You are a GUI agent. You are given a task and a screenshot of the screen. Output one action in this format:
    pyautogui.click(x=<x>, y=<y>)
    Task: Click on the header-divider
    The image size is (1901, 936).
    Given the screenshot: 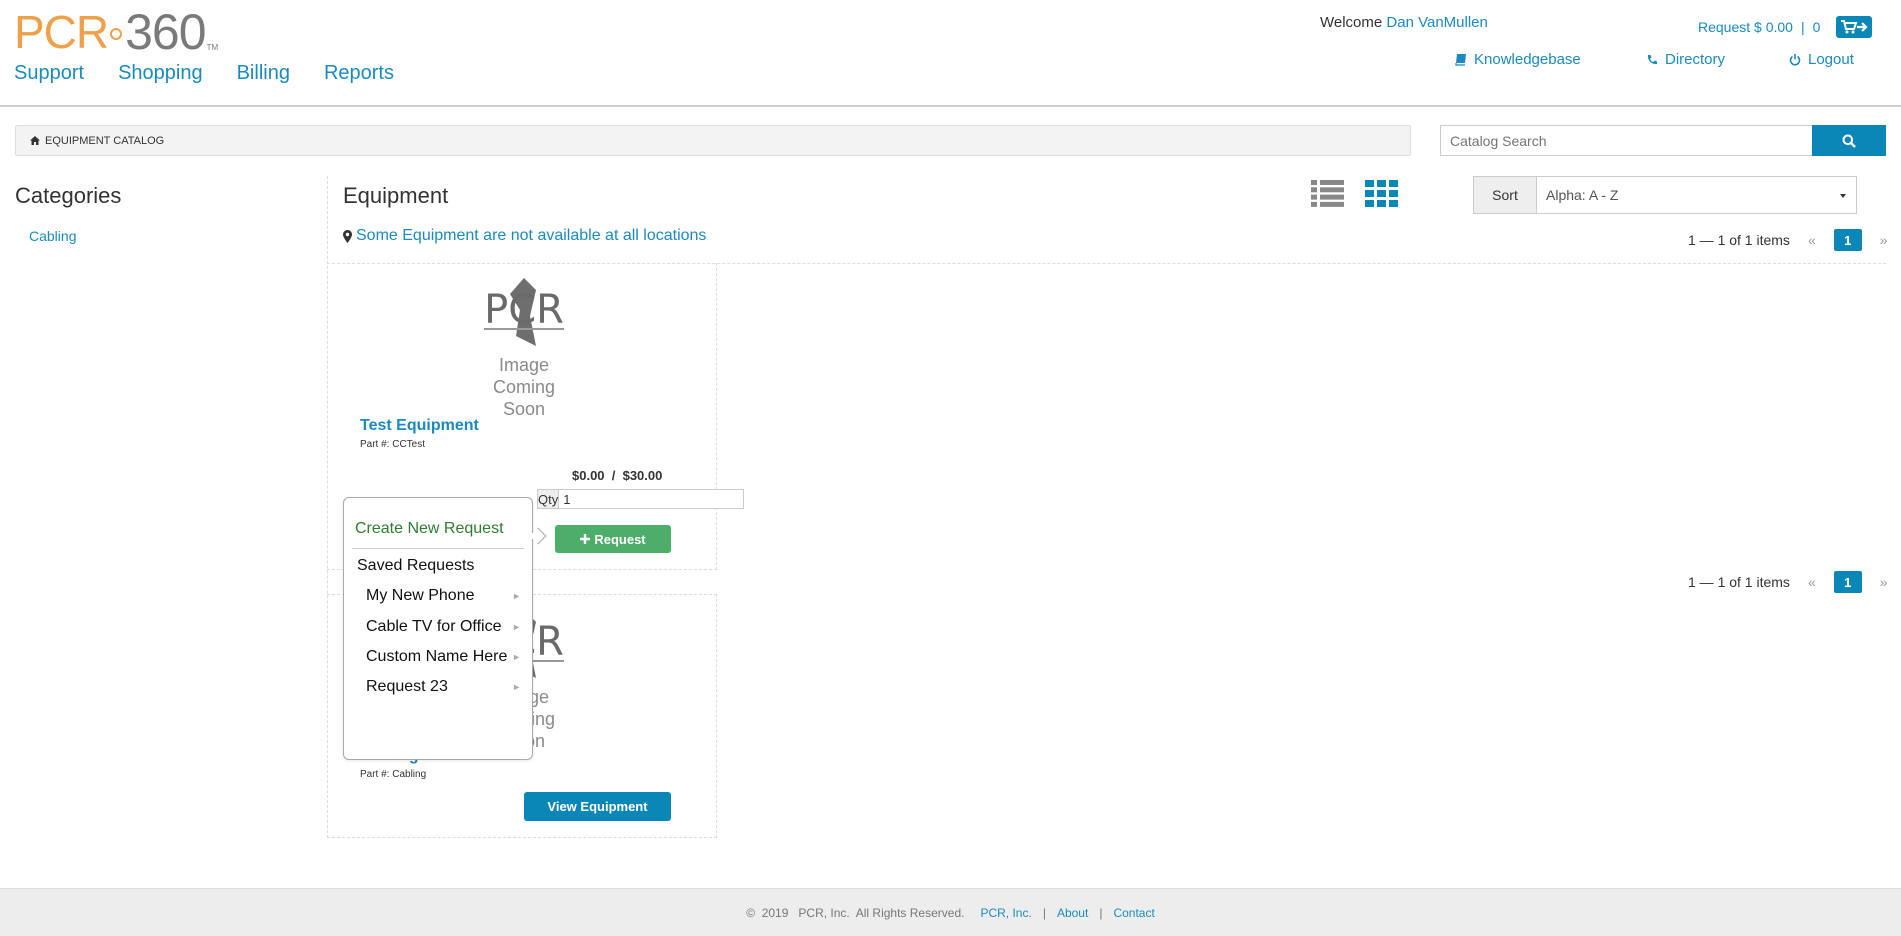 What is the action you would take?
    pyautogui.click(x=950, y=106)
    